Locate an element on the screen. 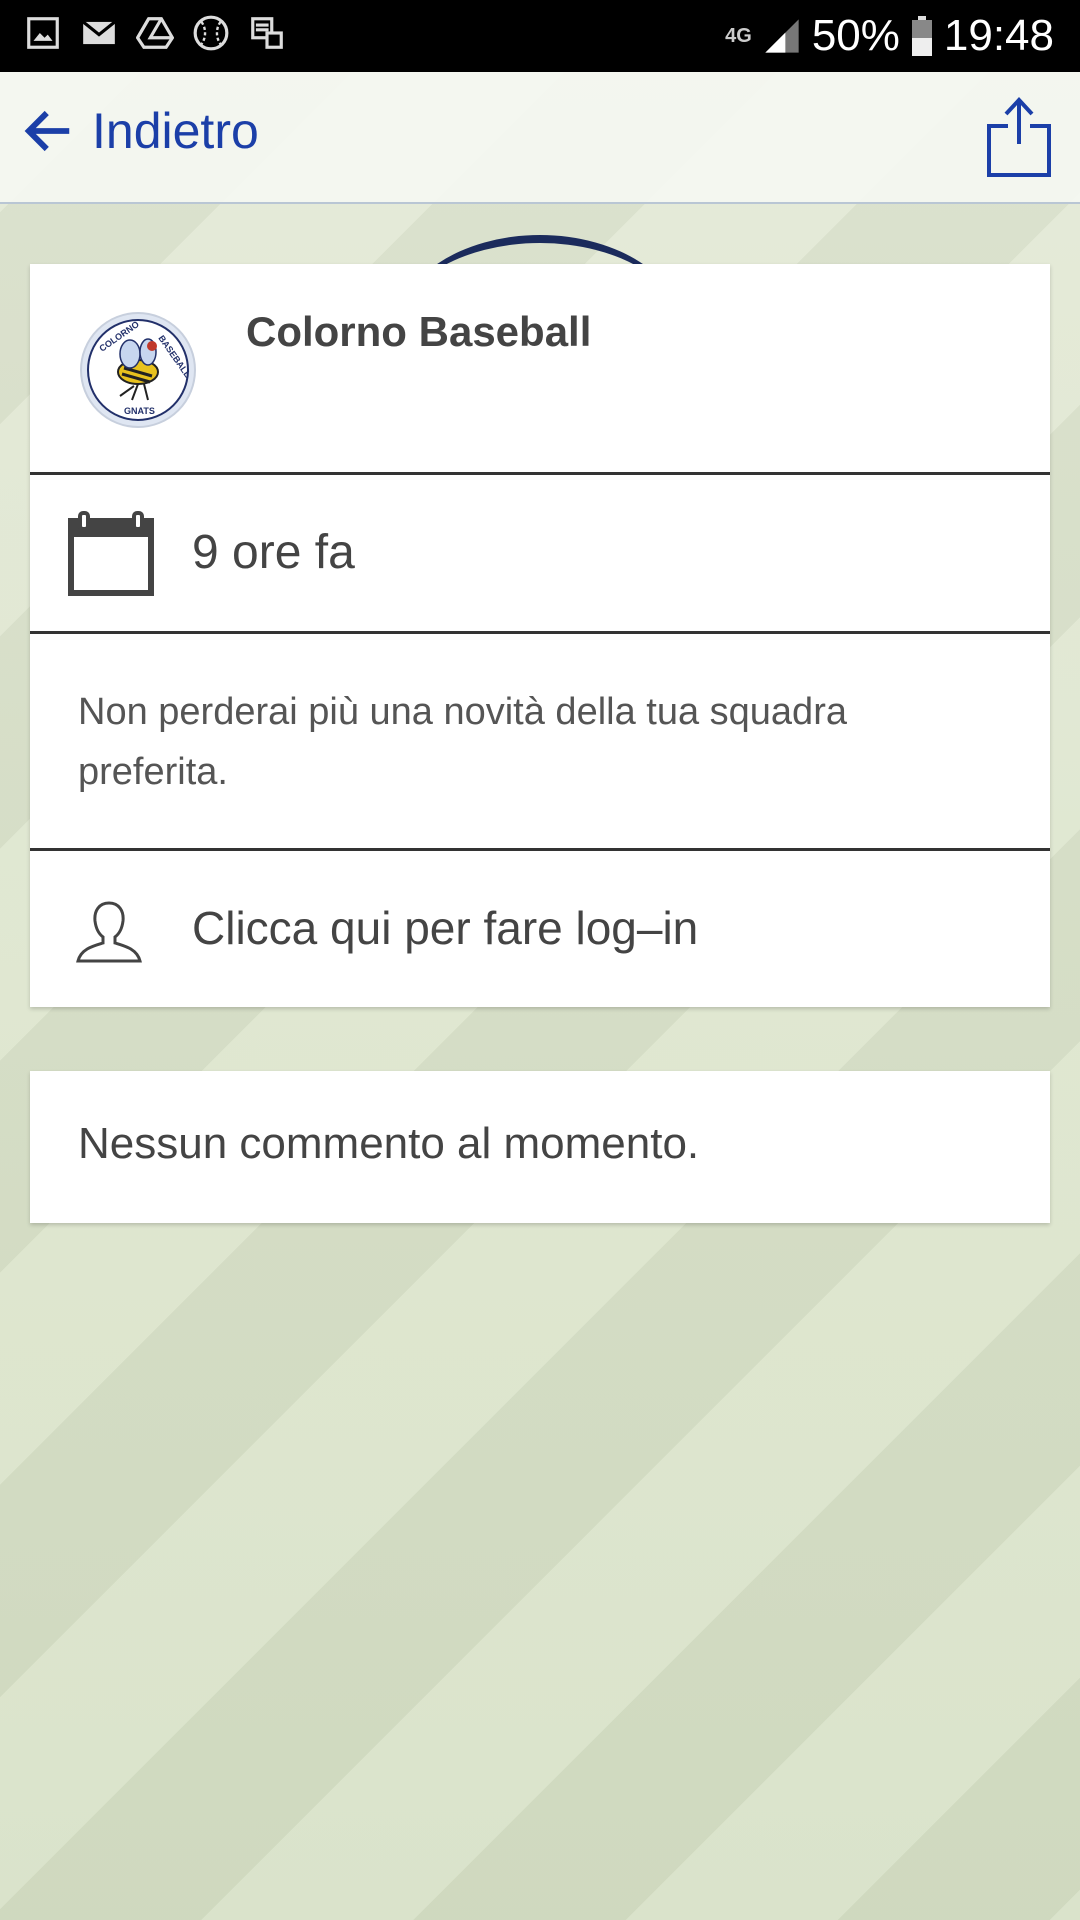 The height and width of the screenshot is (1920, 1080). baseball-icon is located at coordinates (211, 33).